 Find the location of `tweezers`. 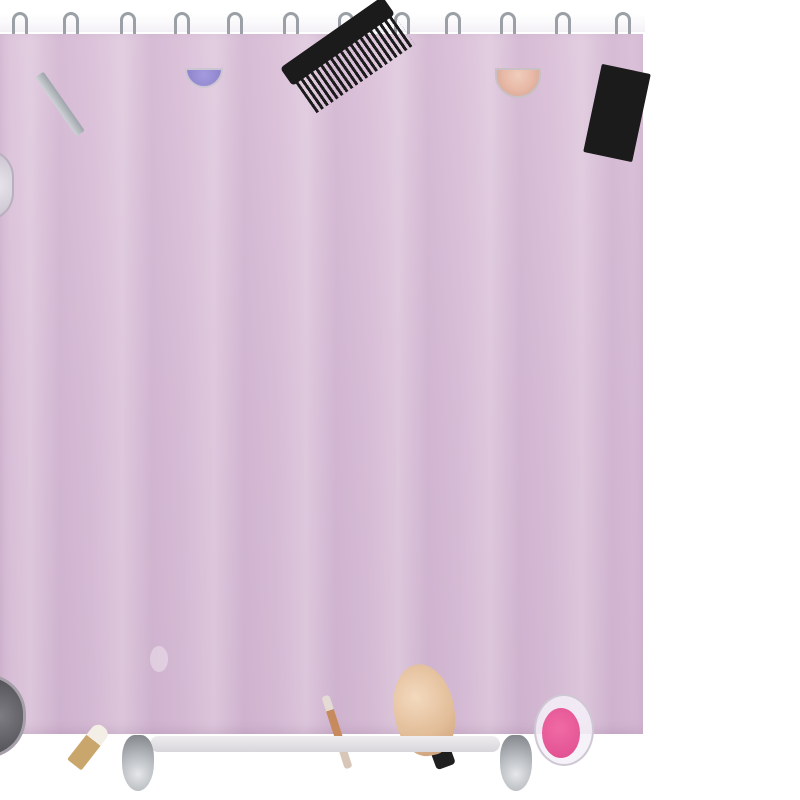

tweezers is located at coordinates (60, 104).